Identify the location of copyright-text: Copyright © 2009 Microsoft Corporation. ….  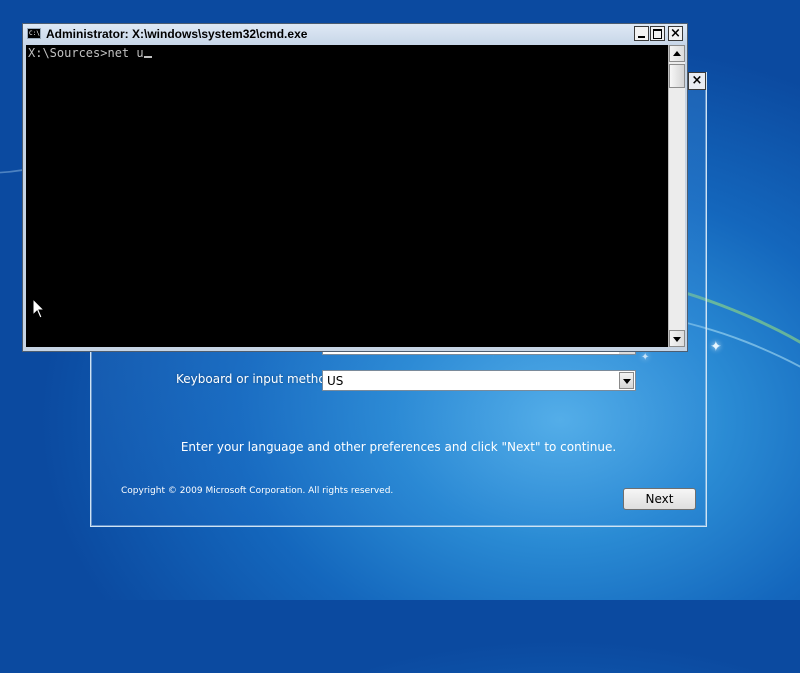
(257, 491).